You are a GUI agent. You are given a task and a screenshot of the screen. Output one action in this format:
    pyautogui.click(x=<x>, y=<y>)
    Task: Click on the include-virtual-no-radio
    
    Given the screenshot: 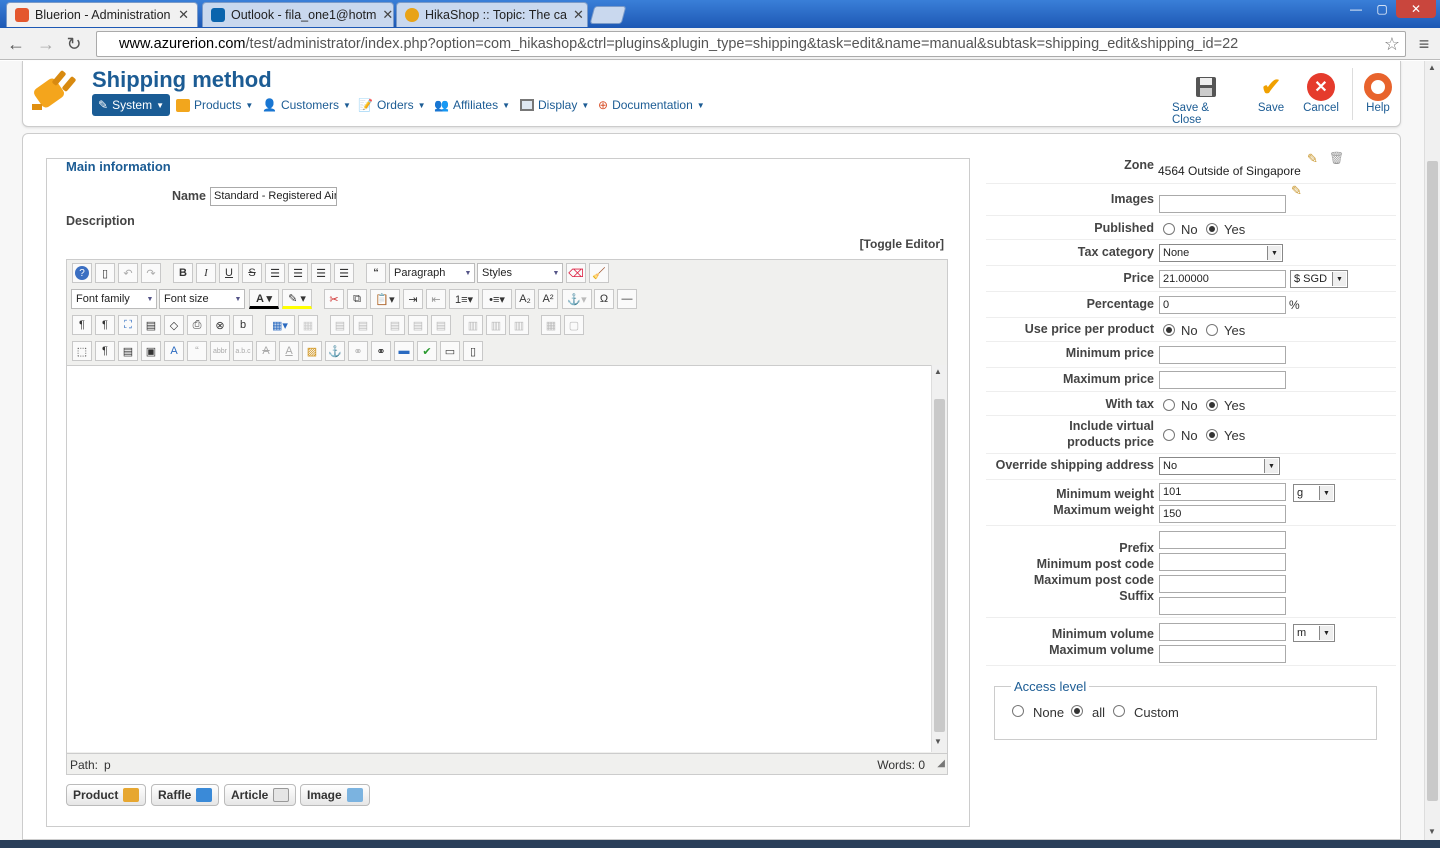 What is the action you would take?
    pyautogui.click(x=1169, y=435)
    